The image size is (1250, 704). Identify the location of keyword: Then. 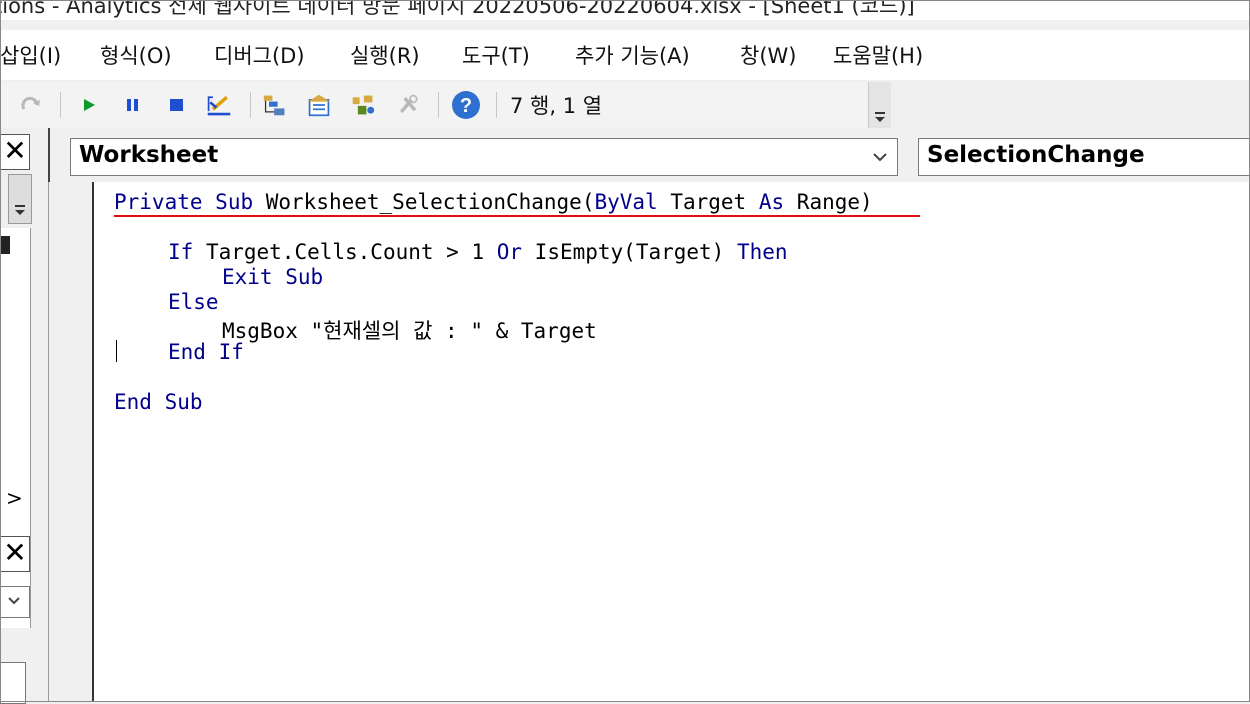
(762, 252).